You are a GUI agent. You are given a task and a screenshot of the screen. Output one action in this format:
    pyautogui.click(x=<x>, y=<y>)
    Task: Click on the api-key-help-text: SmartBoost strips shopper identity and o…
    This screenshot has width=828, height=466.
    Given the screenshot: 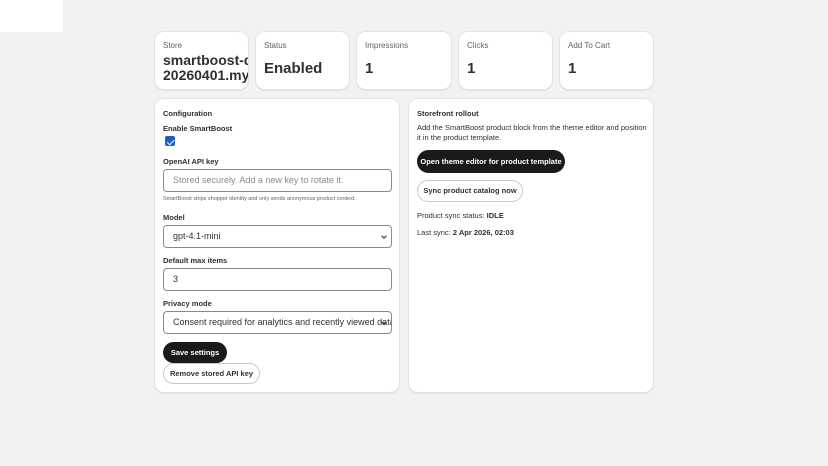 What is the action you would take?
    pyautogui.click(x=259, y=199)
    